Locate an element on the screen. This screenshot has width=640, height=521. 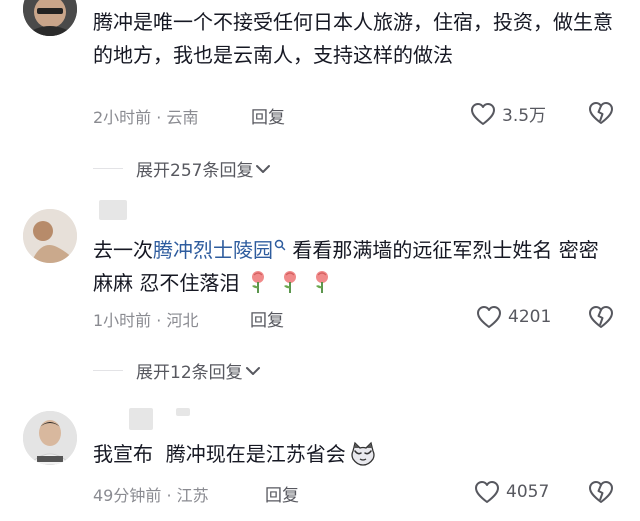
like-button: 4201 is located at coordinates (513, 317).